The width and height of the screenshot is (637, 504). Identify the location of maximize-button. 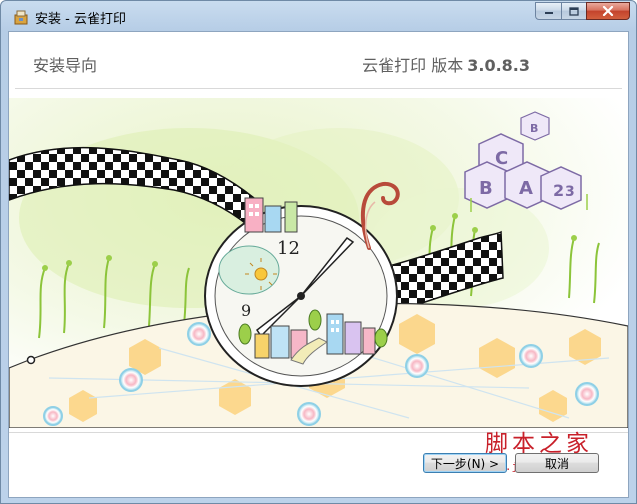
(574, 11).